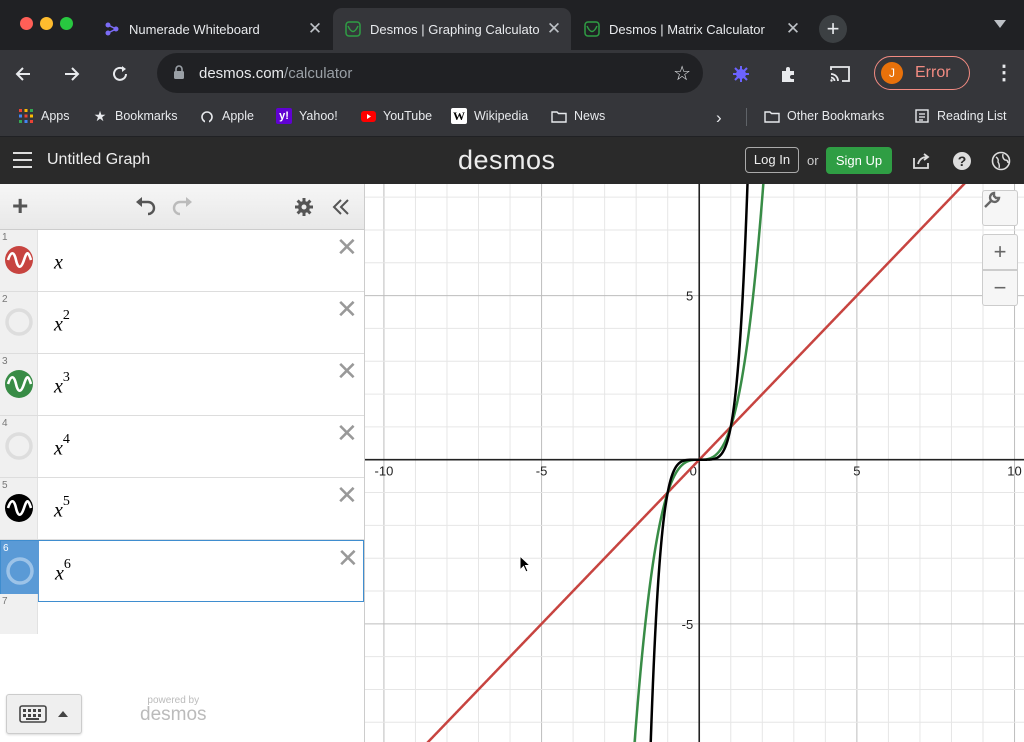 The width and height of the screenshot is (1024, 742). I want to click on share-icon, so click(922, 161).